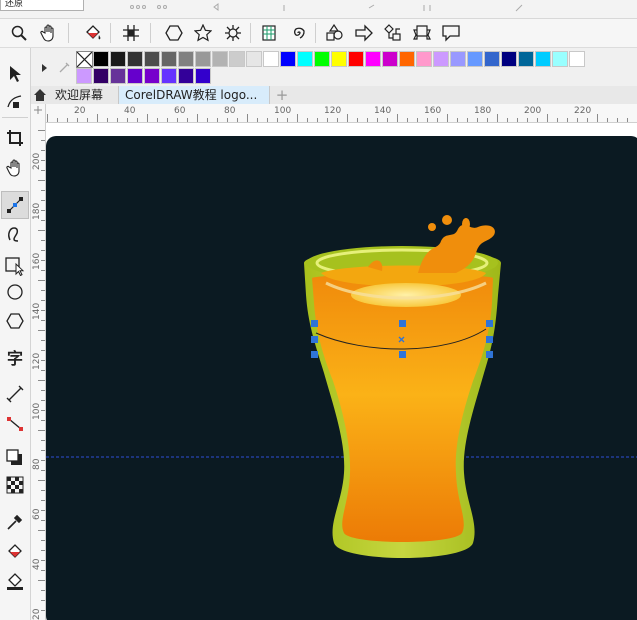 This screenshot has width=637, height=620. Describe the element at coordinates (15, 424) in the screenshot. I see `connector-tool-icon` at that location.